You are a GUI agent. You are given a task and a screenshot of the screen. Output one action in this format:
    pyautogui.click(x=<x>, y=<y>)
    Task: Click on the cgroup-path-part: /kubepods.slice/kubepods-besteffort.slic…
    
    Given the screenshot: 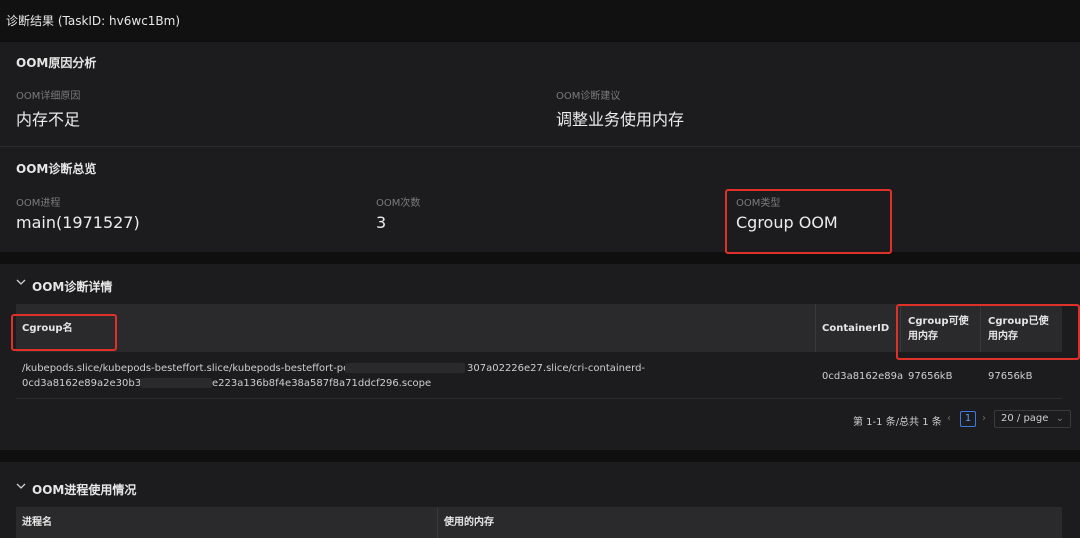 What is the action you would take?
    pyautogui.click(x=192, y=368)
    